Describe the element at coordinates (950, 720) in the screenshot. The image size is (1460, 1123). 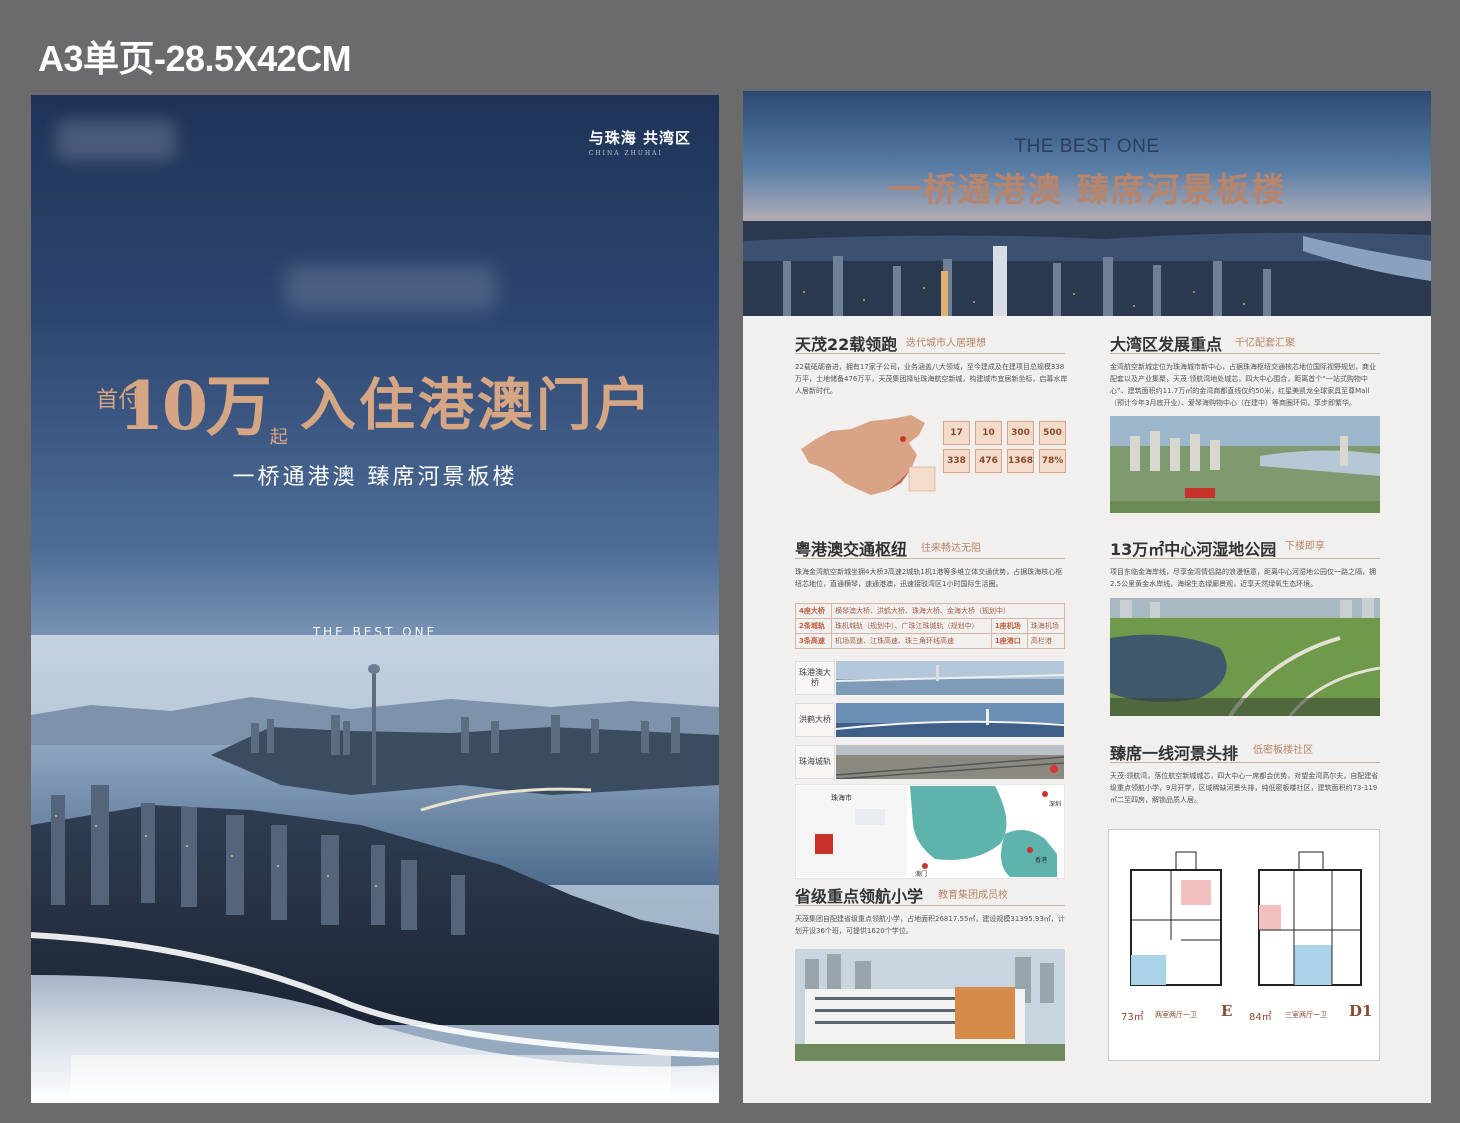
I see `honghe-bridge-photo` at that location.